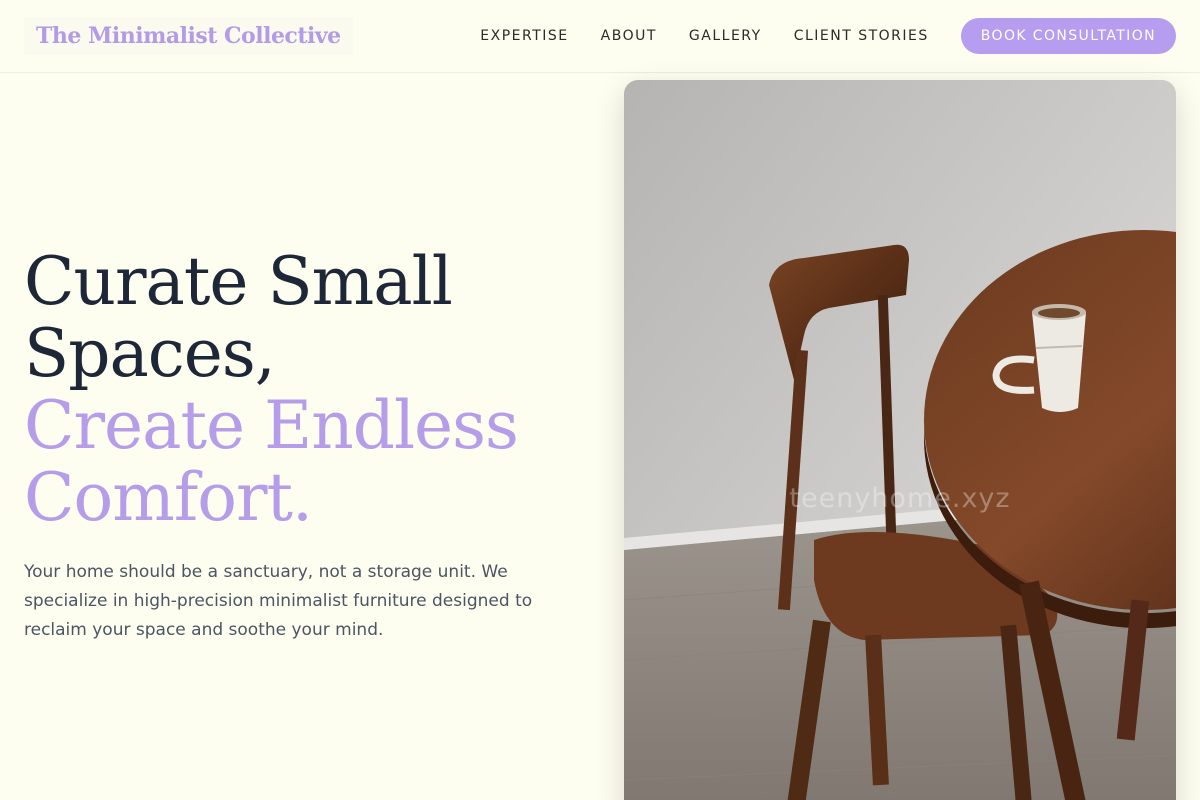 The image size is (1200, 800). What do you see at coordinates (188, 36) in the screenshot?
I see `brand-logo: The Minimalist Collective` at bounding box center [188, 36].